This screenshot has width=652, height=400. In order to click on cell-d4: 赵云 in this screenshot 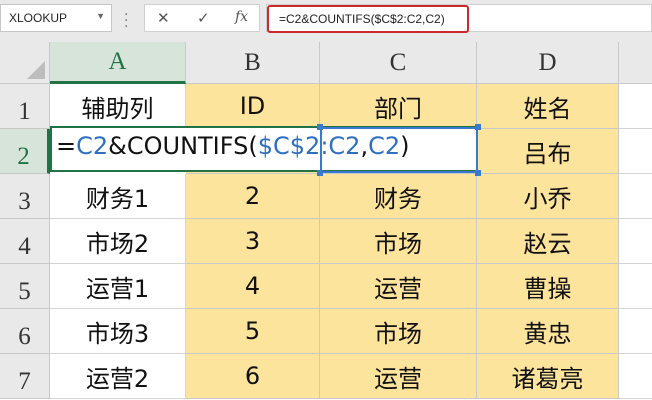, I will do `click(548, 241)`.